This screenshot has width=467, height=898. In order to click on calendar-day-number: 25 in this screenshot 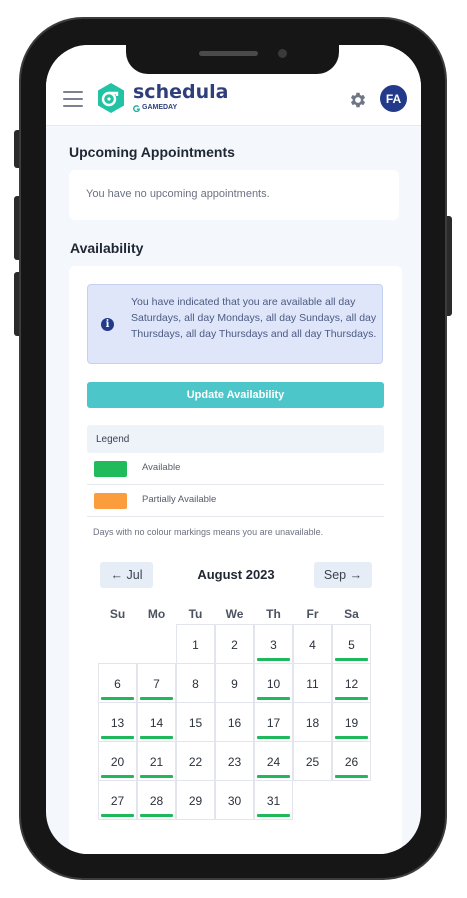, I will do `click(312, 762)`.